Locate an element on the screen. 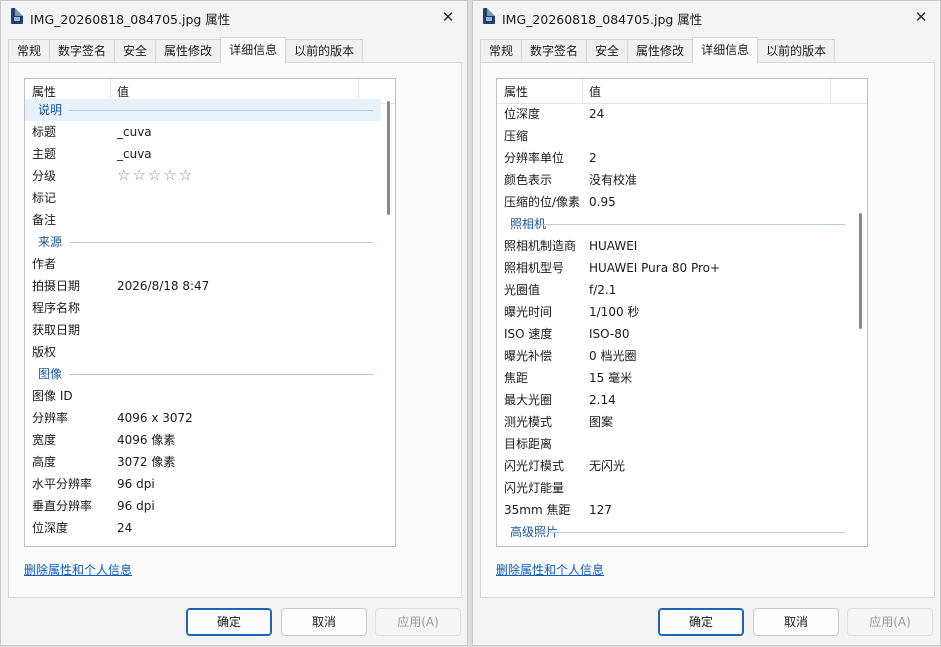 The height and width of the screenshot is (647, 941). property-value: 没有校准 is located at coordinates (613, 180).